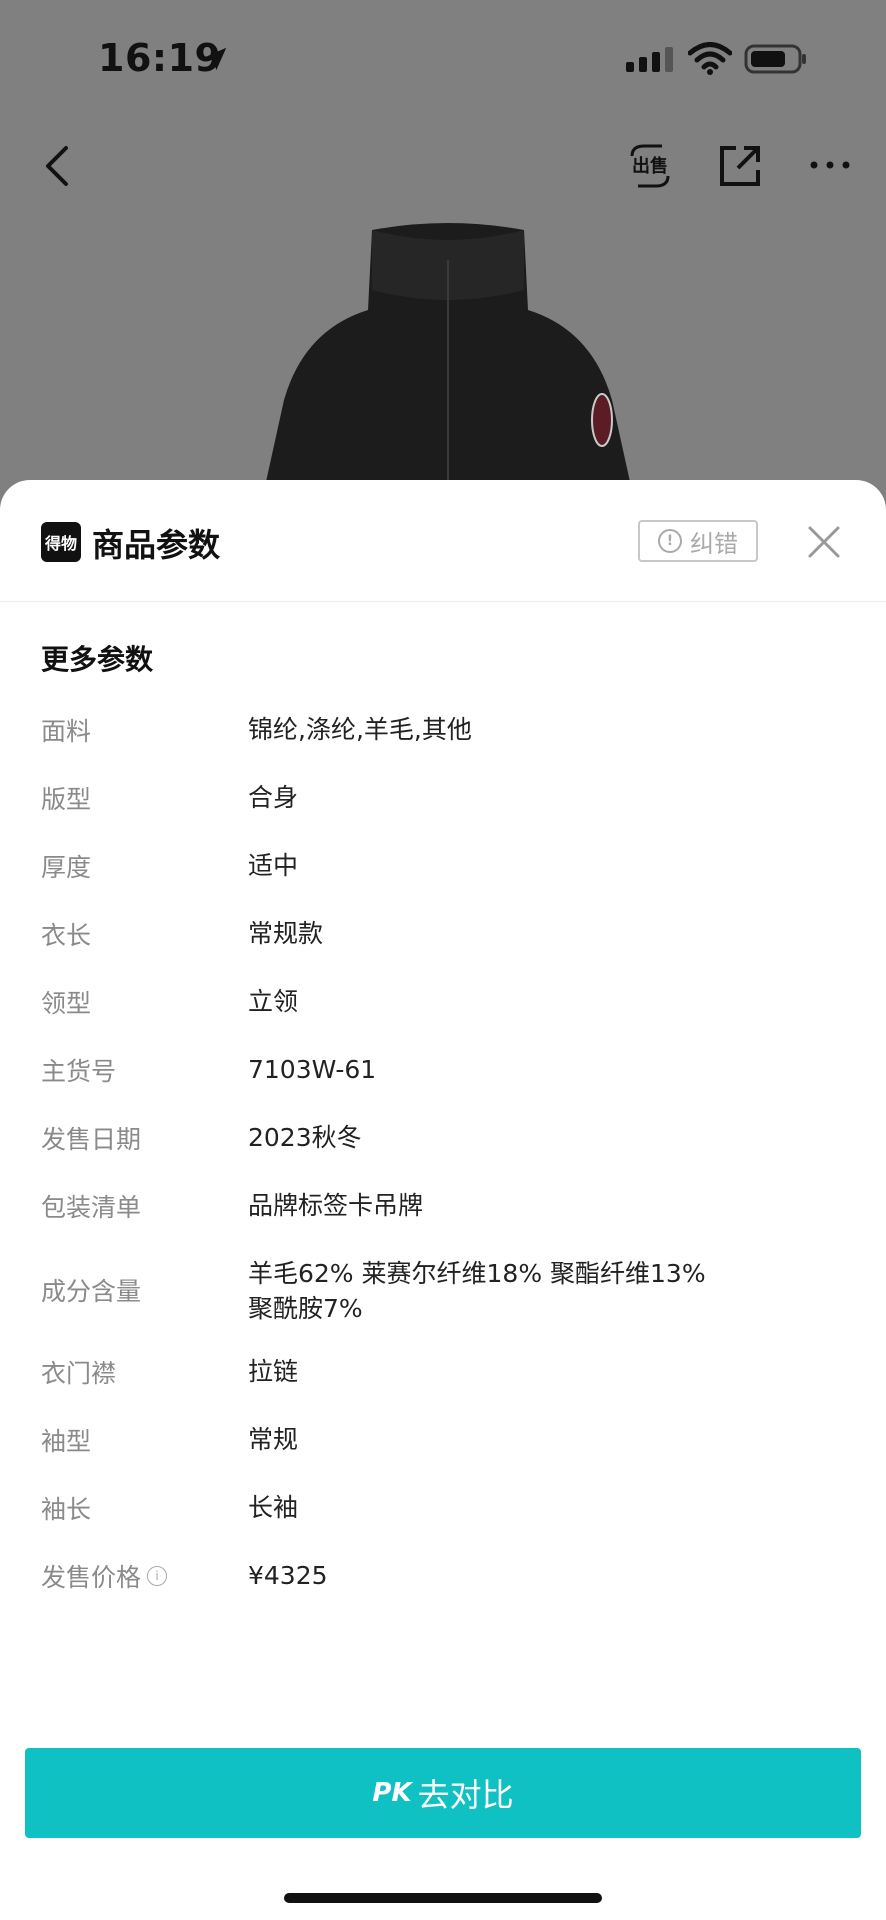  Describe the element at coordinates (273, 1507) in the screenshot. I see `param-value: 长袖` at that location.